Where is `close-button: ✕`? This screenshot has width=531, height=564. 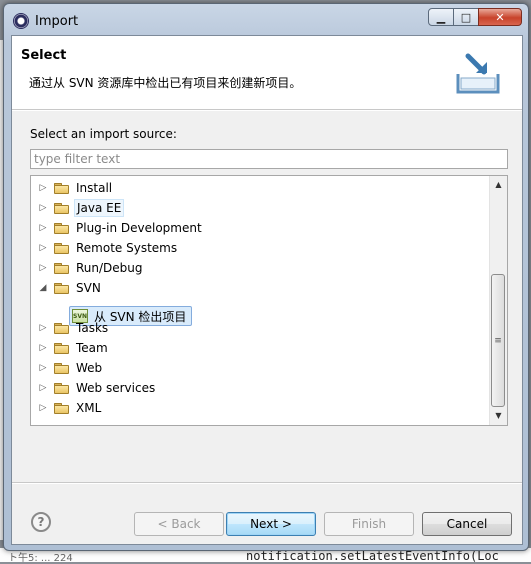
close-button: ✕ is located at coordinates (500, 17).